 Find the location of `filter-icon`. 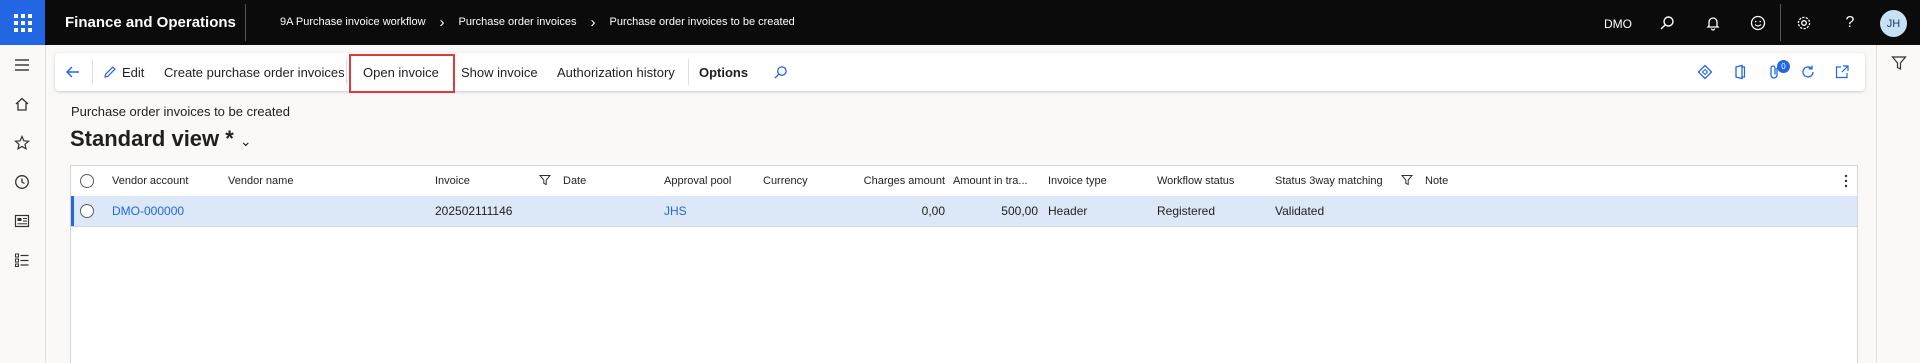

filter-icon is located at coordinates (1899, 63).